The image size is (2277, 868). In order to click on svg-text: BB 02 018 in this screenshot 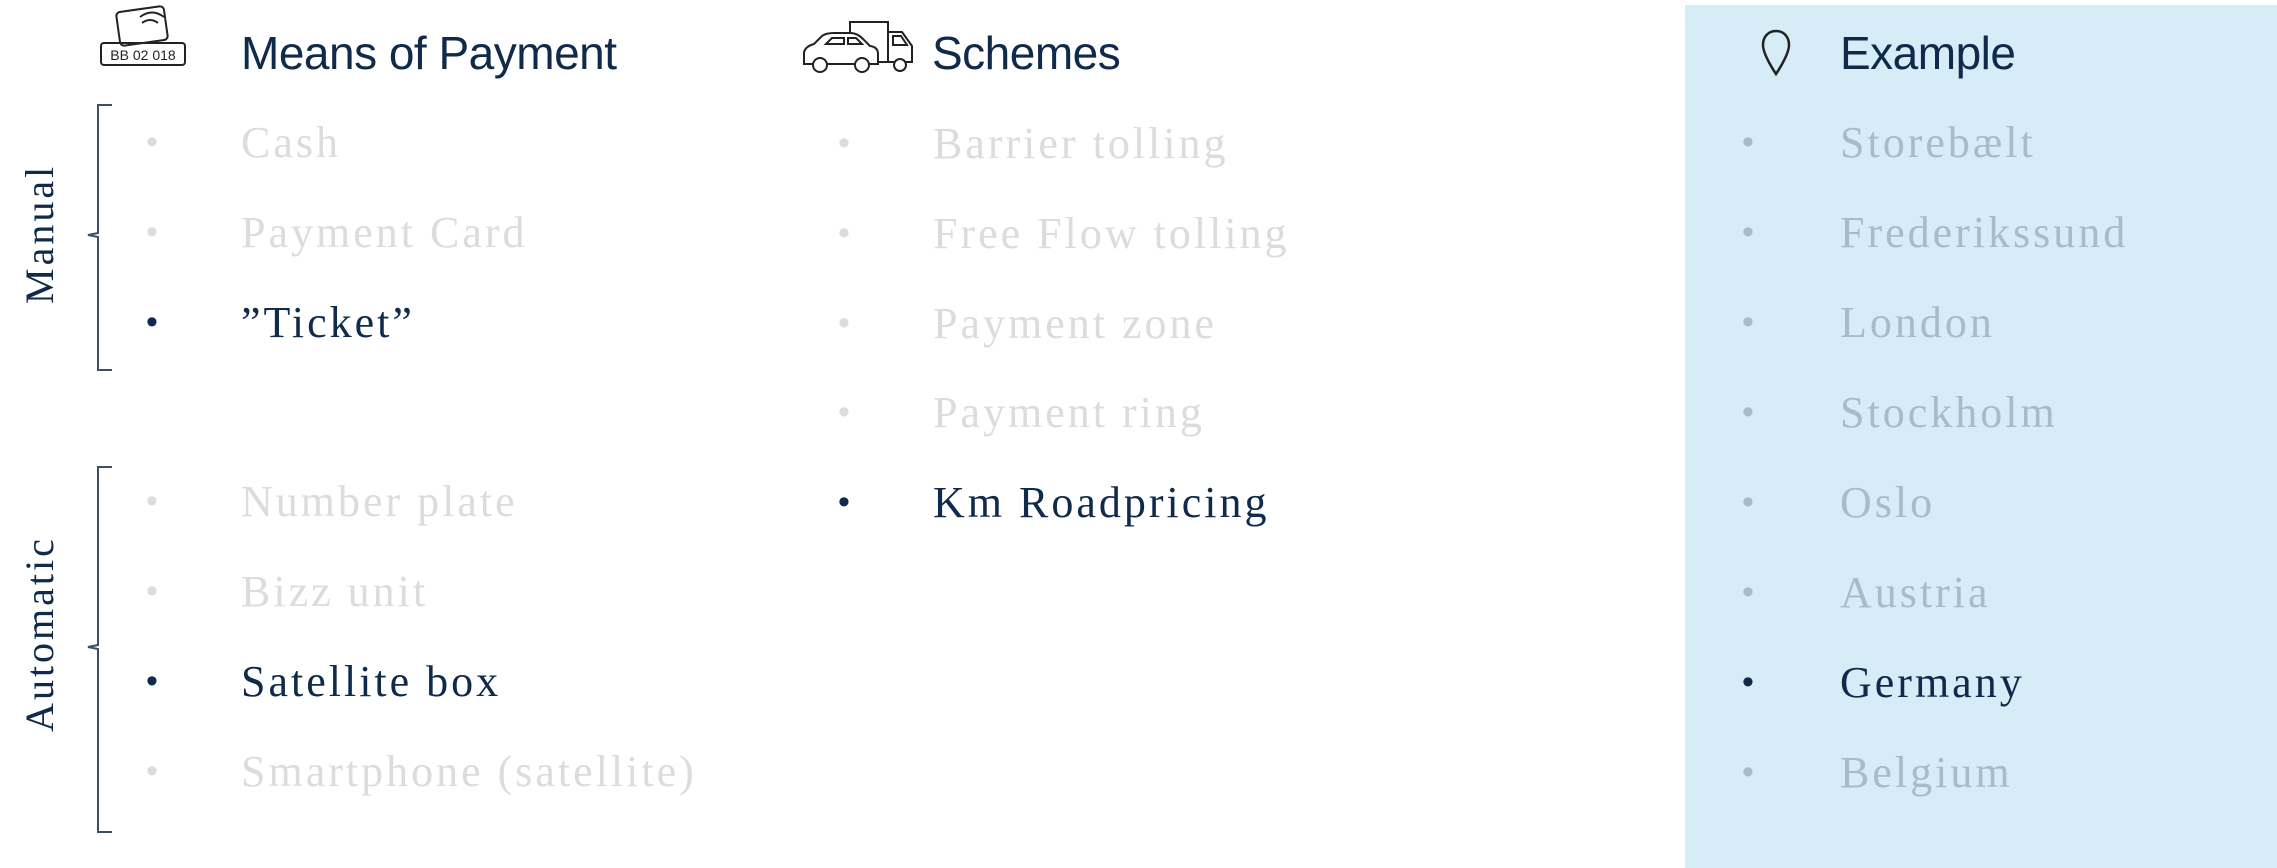, I will do `click(143, 55)`.